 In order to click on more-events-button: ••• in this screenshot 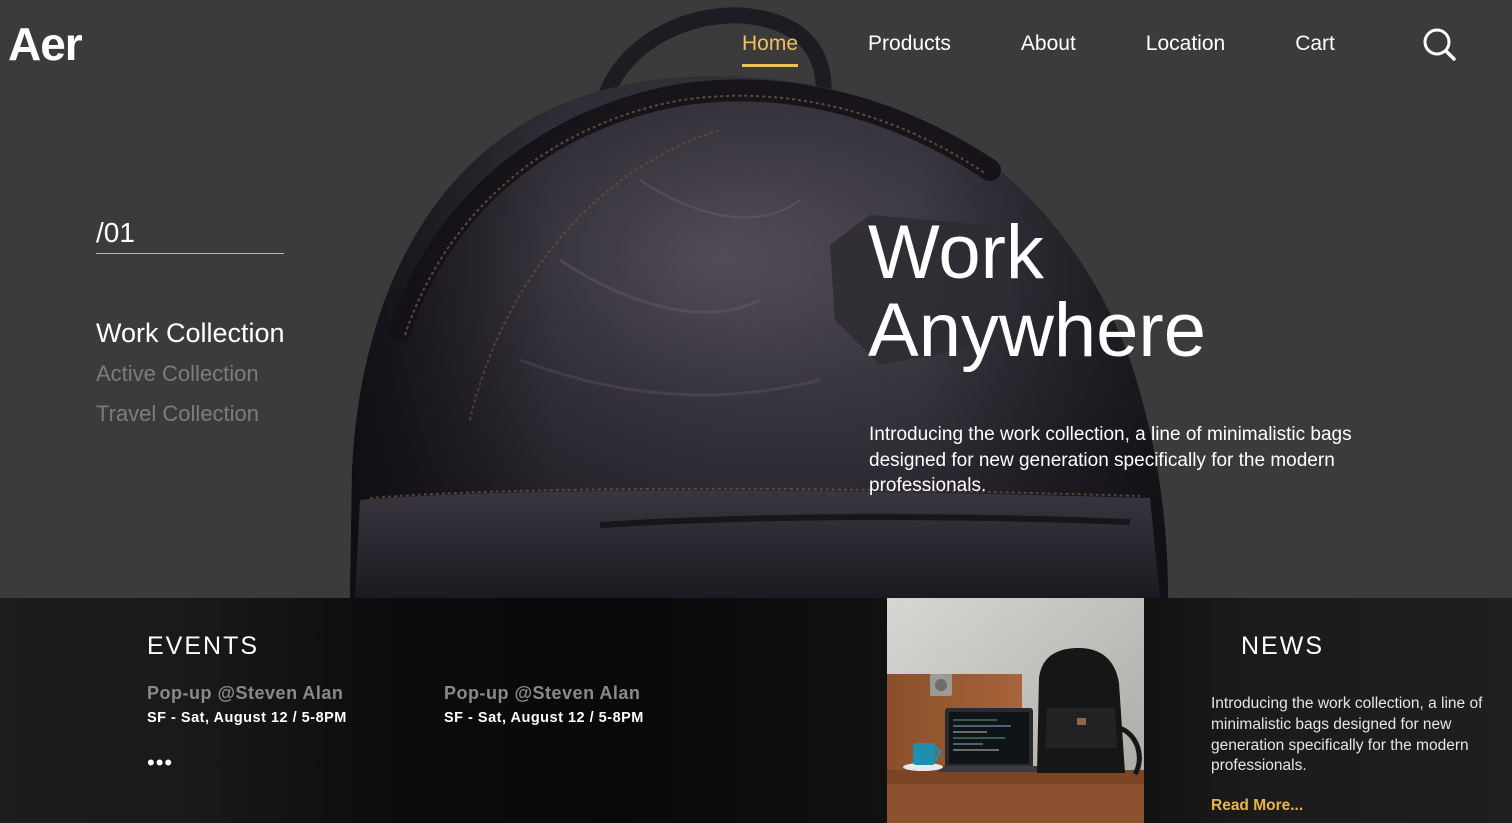, I will do `click(160, 763)`.